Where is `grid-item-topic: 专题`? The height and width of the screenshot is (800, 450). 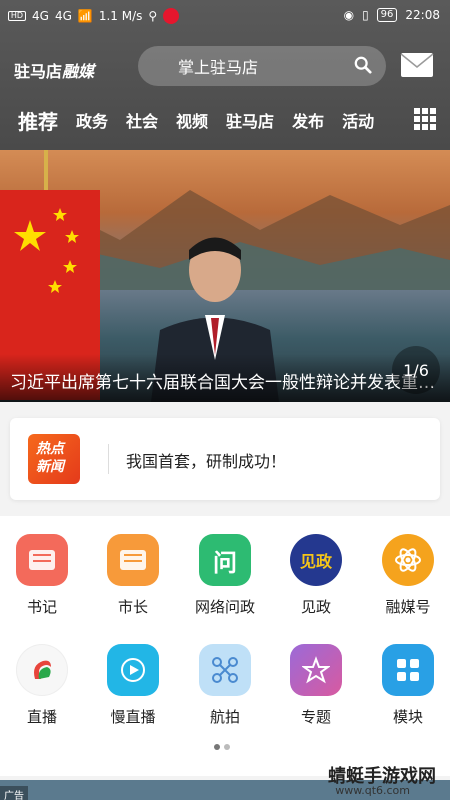
grid-item-topic: 专题 is located at coordinates (316, 676).